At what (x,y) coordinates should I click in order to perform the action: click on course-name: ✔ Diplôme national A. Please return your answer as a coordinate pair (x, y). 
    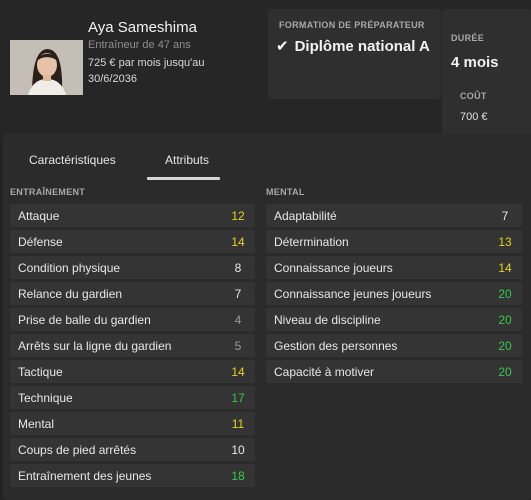
    Looking at the image, I should click on (353, 46).